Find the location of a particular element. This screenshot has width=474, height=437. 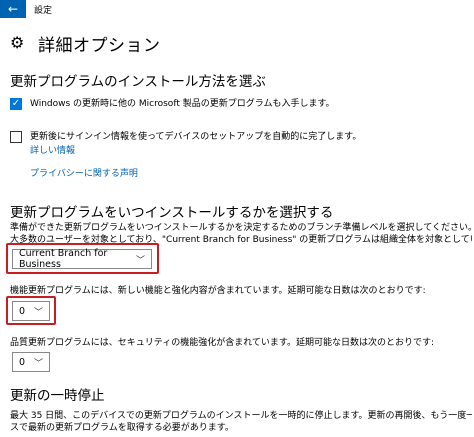

pause-updates-heading: 更新の一時停止 is located at coordinates (57, 396).